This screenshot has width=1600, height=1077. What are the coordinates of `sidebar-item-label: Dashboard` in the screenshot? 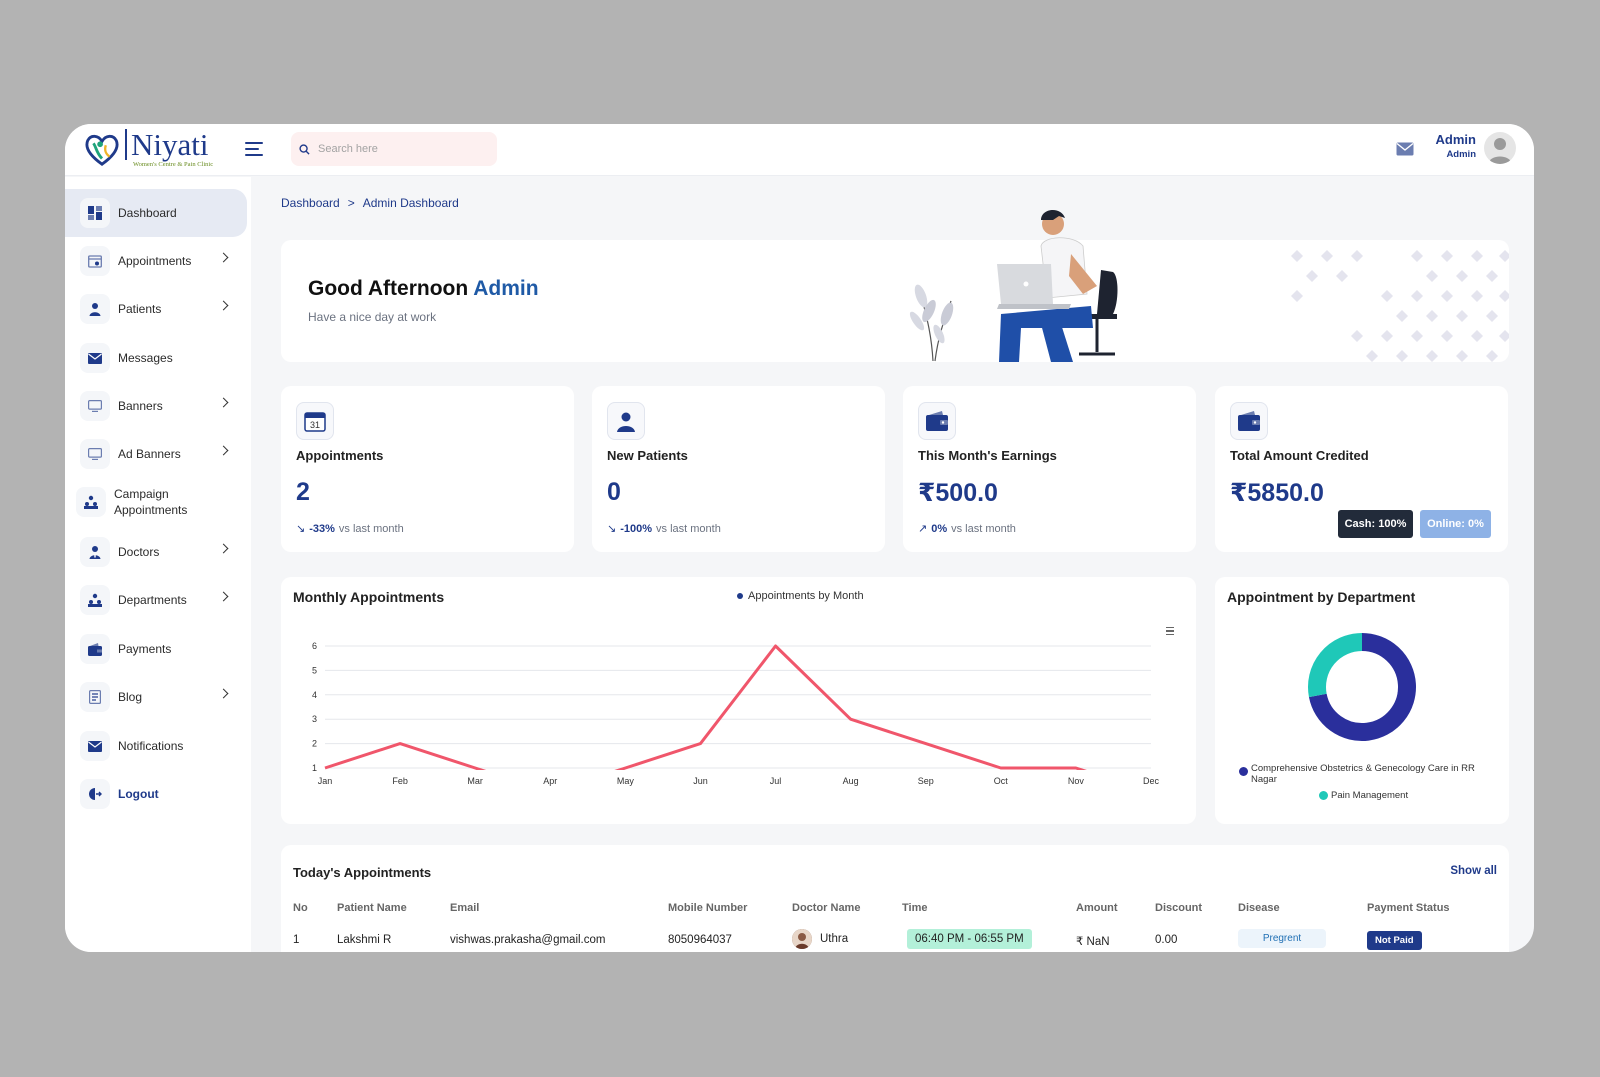 It's located at (147, 213).